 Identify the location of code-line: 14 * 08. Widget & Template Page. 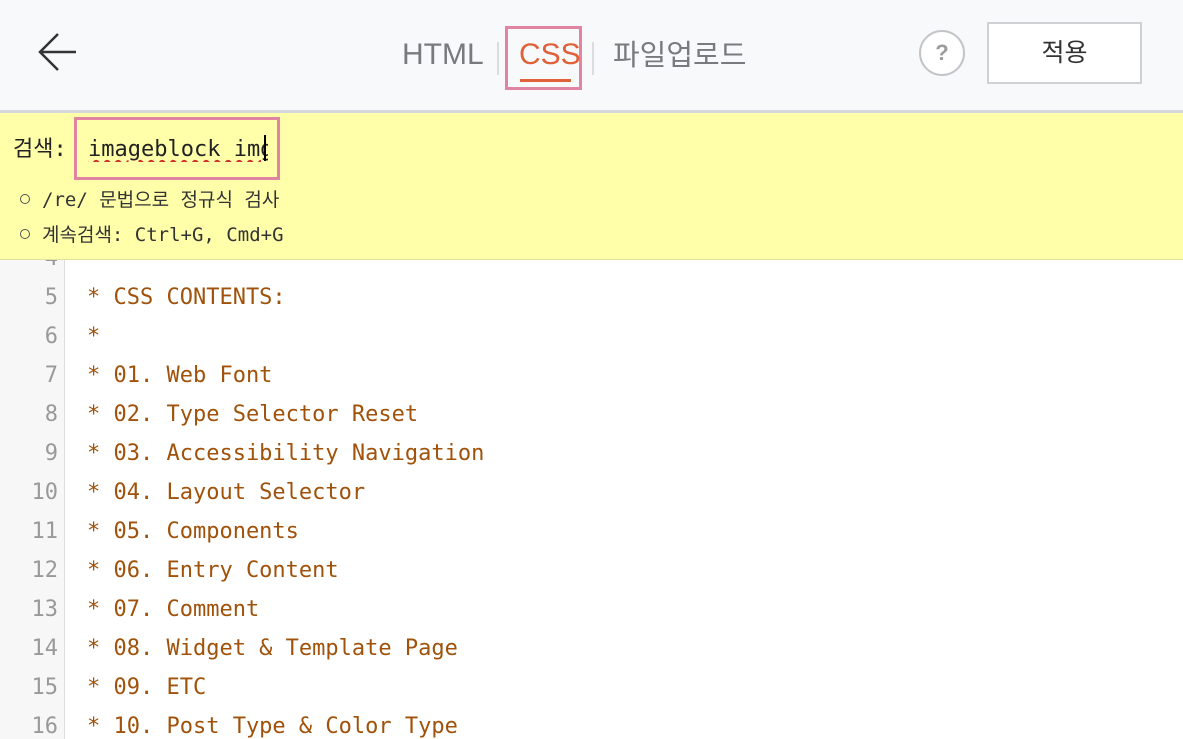
(591, 648).